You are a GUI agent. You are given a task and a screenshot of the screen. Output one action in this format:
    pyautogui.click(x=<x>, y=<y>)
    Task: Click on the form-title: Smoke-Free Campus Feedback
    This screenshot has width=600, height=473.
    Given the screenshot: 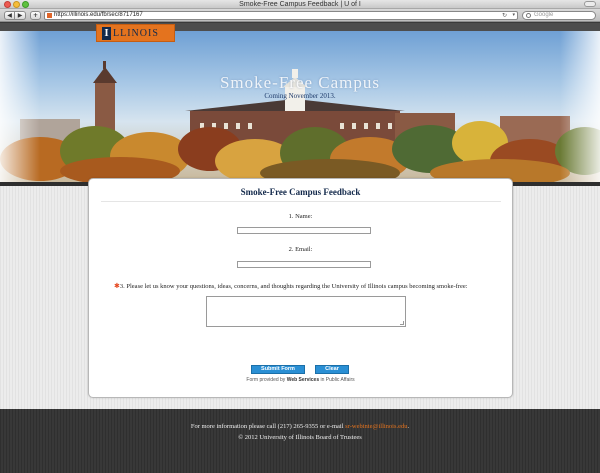 What is the action you would take?
    pyautogui.click(x=300, y=192)
    